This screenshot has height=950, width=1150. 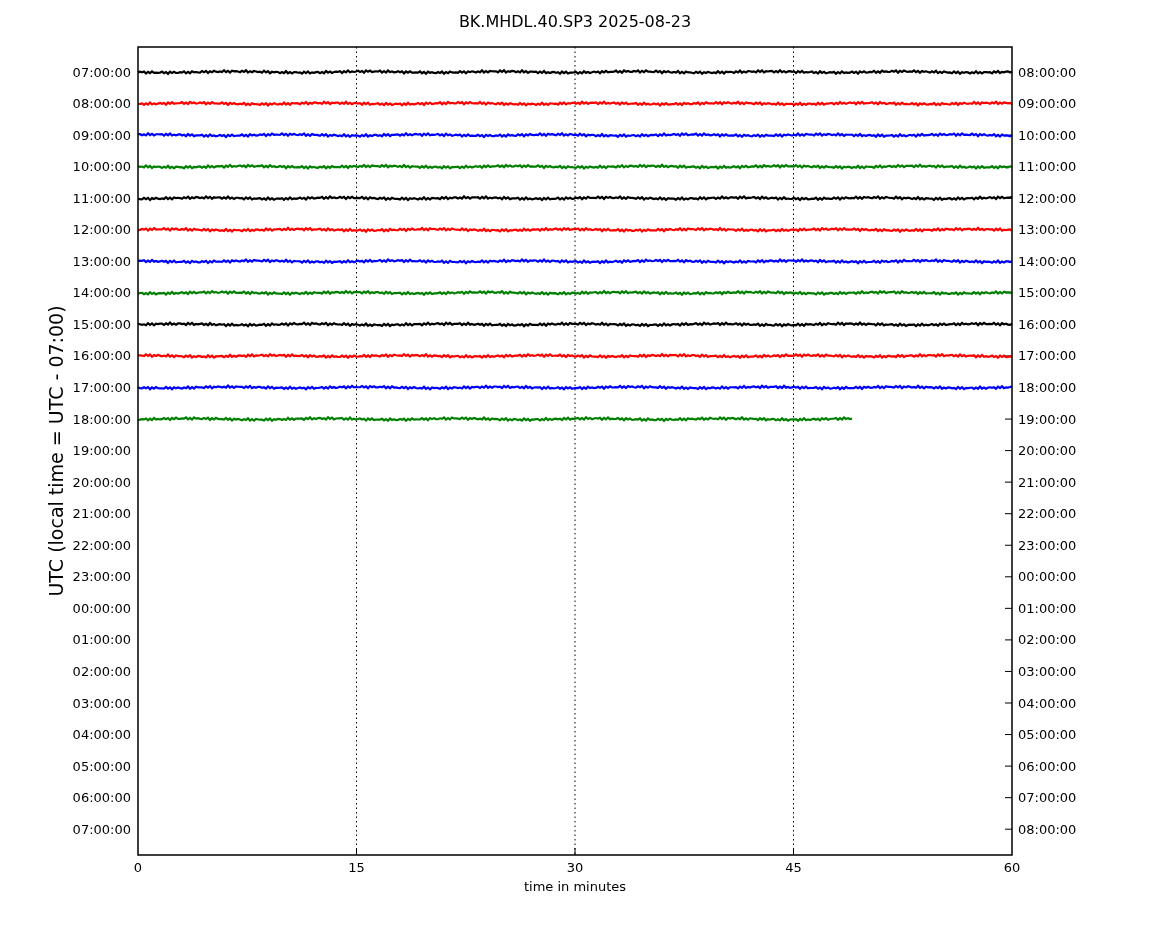 I want to click on tick-label: 60, so click(x=1012, y=867).